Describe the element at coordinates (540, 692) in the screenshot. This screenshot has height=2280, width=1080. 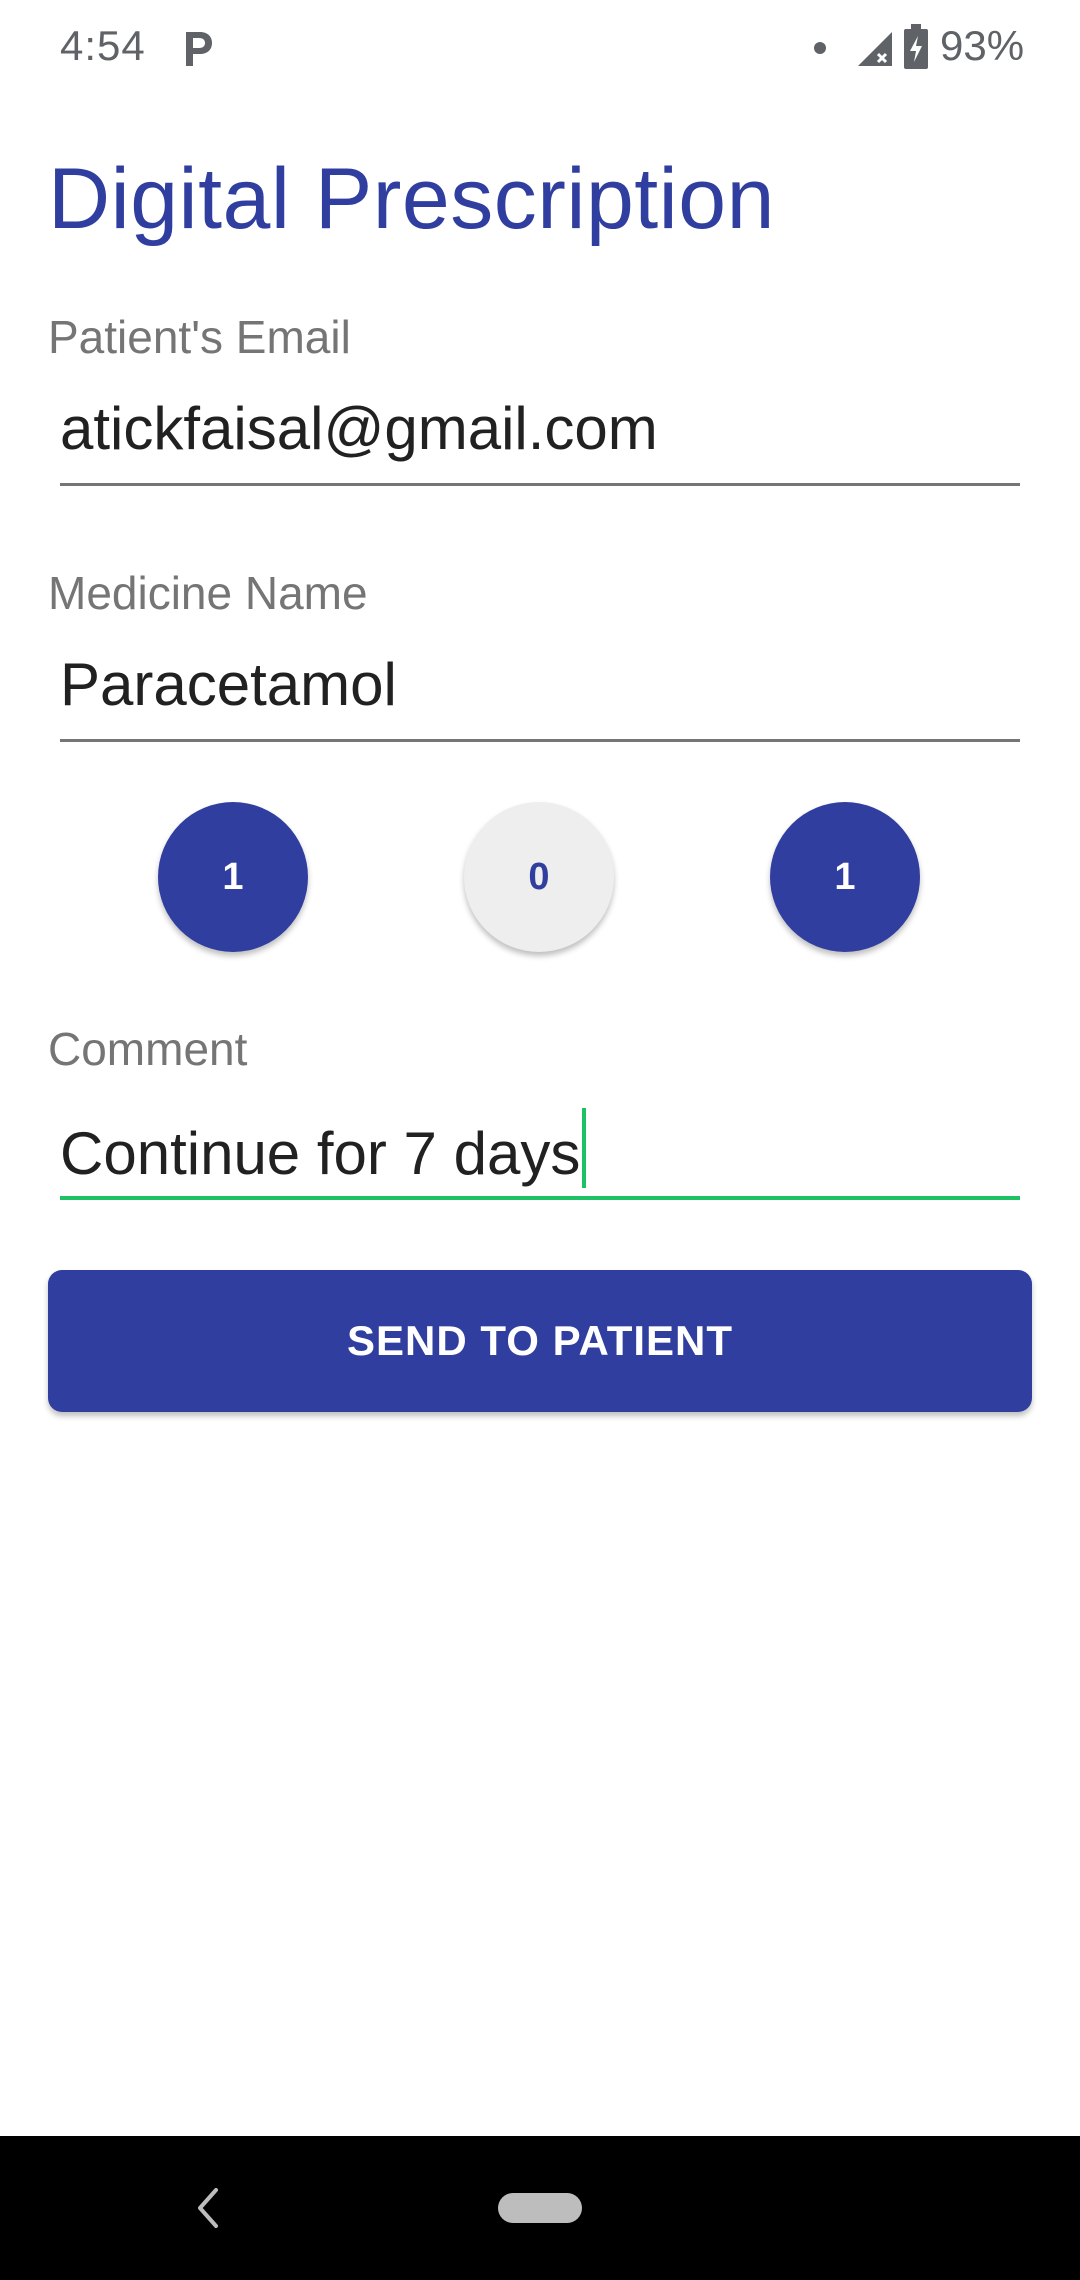
I see `medicine-field: Paracetamol` at that location.